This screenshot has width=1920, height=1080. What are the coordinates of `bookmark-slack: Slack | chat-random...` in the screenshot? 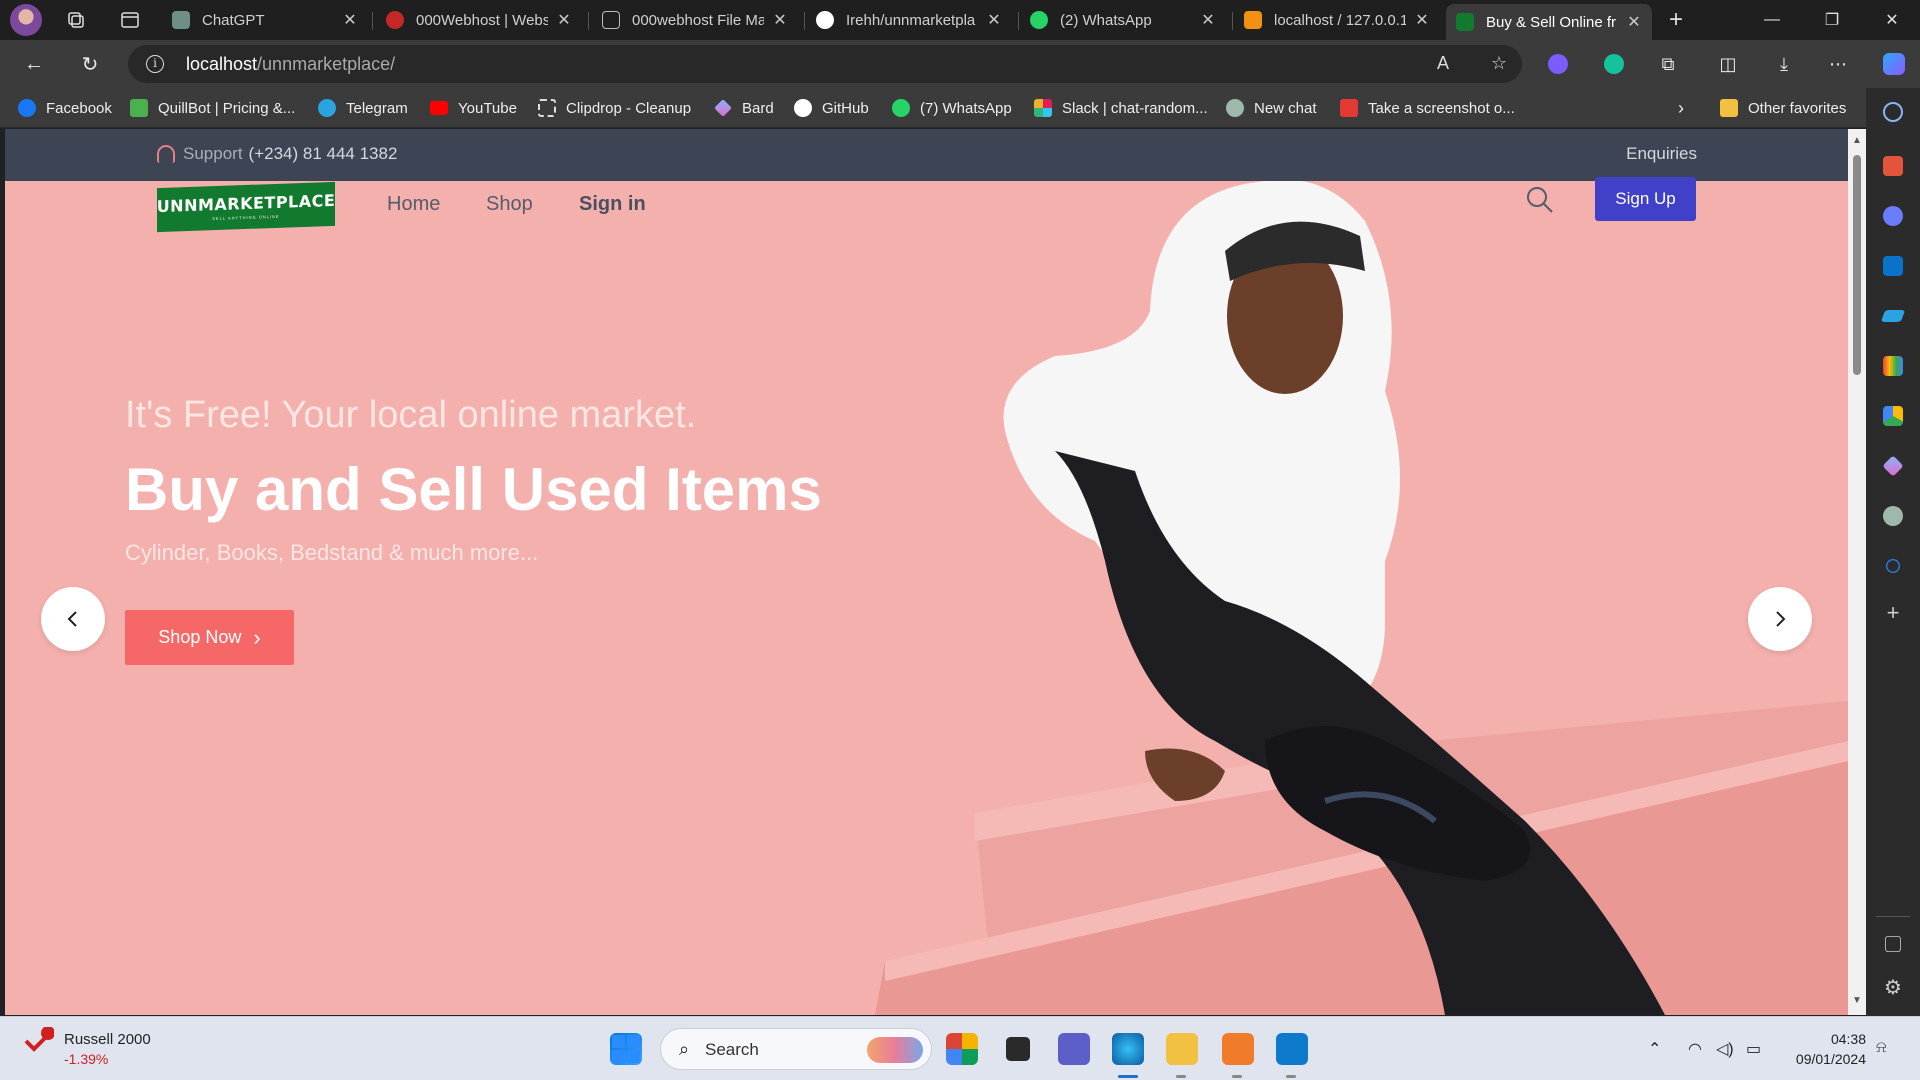 It's located at (1121, 108).